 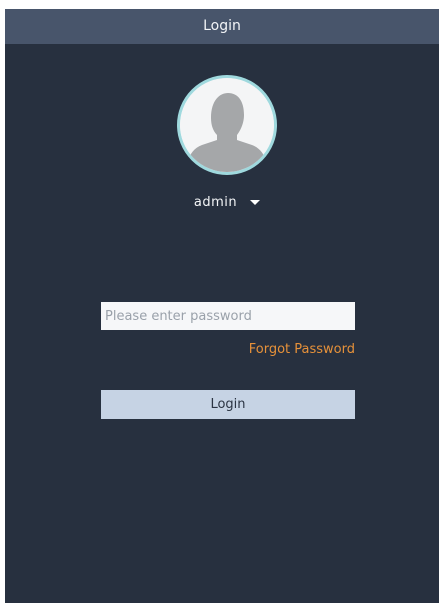 I want to click on caret-down-icon, so click(x=255, y=202).